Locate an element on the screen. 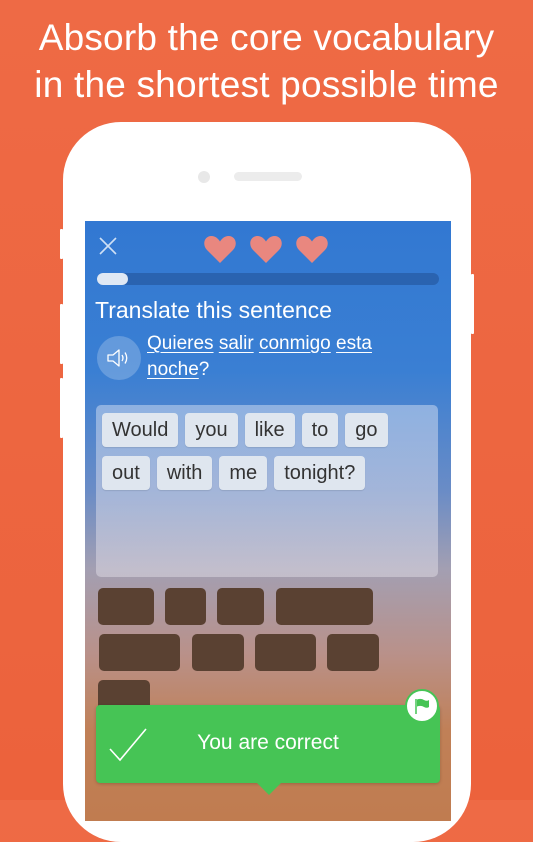 Image resolution: width=533 pixels, height=842 pixels. report-flag-button is located at coordinates (422, 706).